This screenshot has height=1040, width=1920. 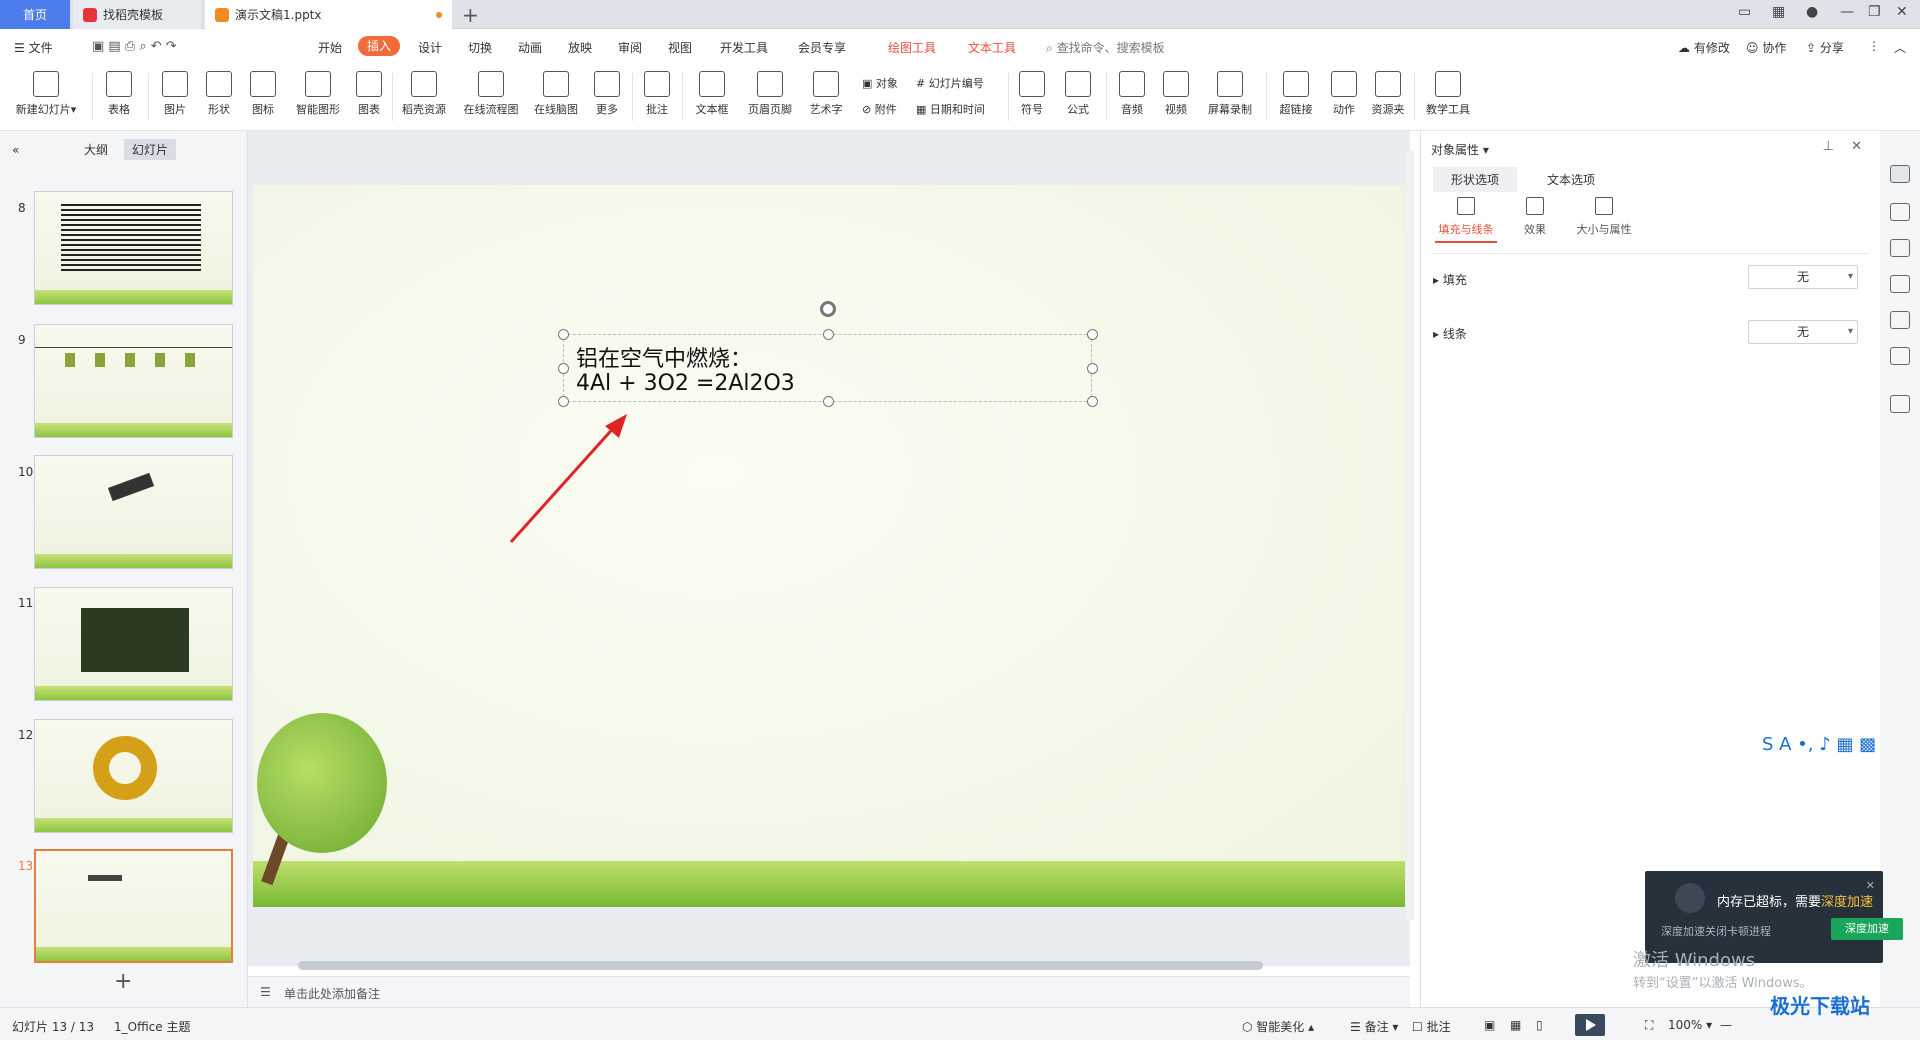 I want to click on formula-textbox: 铝在空气中燃烧： 4Al + 3O2 =2Al2O3, so click(x=827, y=368).